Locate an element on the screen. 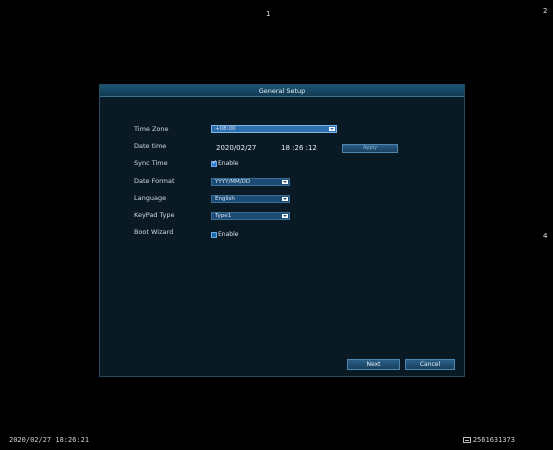 The width and height of the screenshot is (553, 450). hdd-icon is located at coordinates (466, 440).